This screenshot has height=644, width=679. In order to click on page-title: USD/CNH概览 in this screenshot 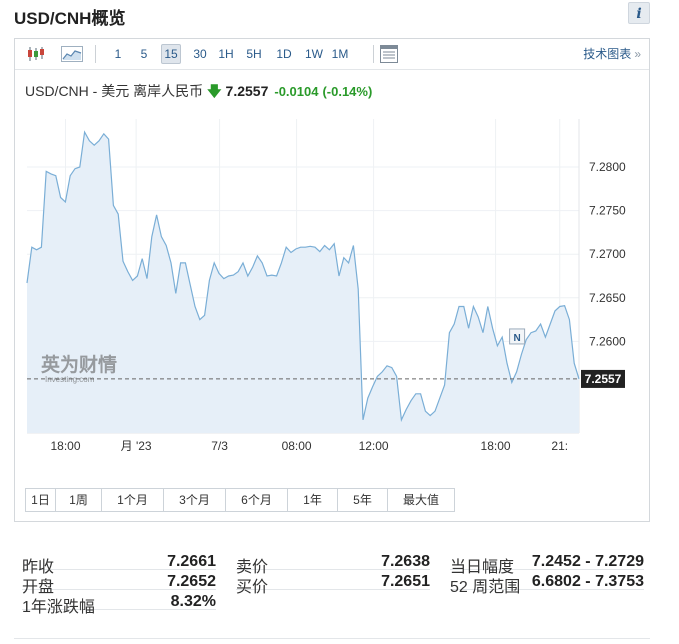, I will do `click(70, 18)`.